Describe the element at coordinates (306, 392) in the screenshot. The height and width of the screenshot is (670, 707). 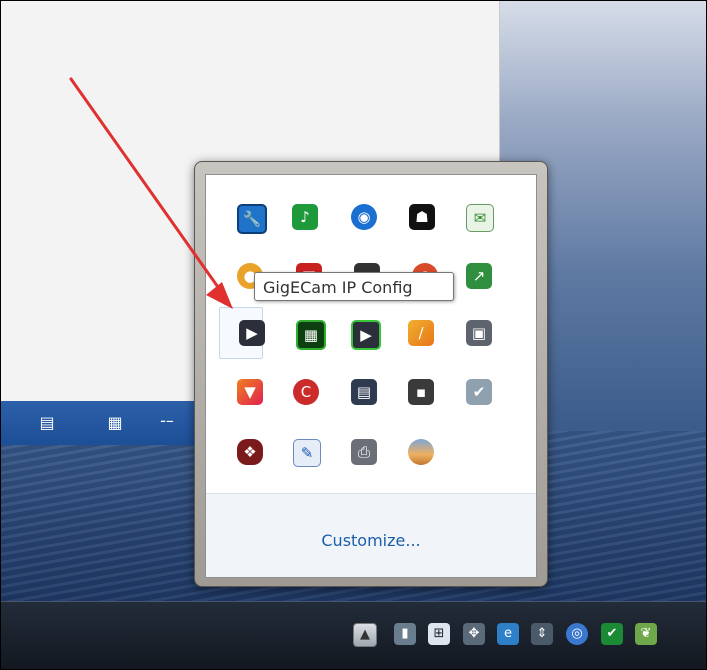
I see `ccleaner-icon: C` at that location.